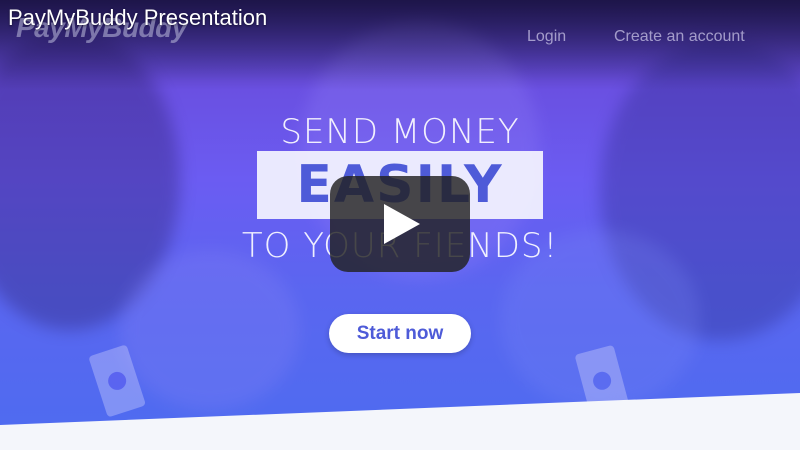 The height and width of the screenshot is (450, 800). I want to click on play-button, so click(400, 224).